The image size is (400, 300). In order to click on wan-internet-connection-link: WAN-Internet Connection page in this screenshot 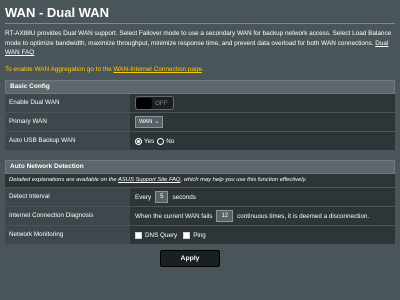, I will do `click(157, 69)`.